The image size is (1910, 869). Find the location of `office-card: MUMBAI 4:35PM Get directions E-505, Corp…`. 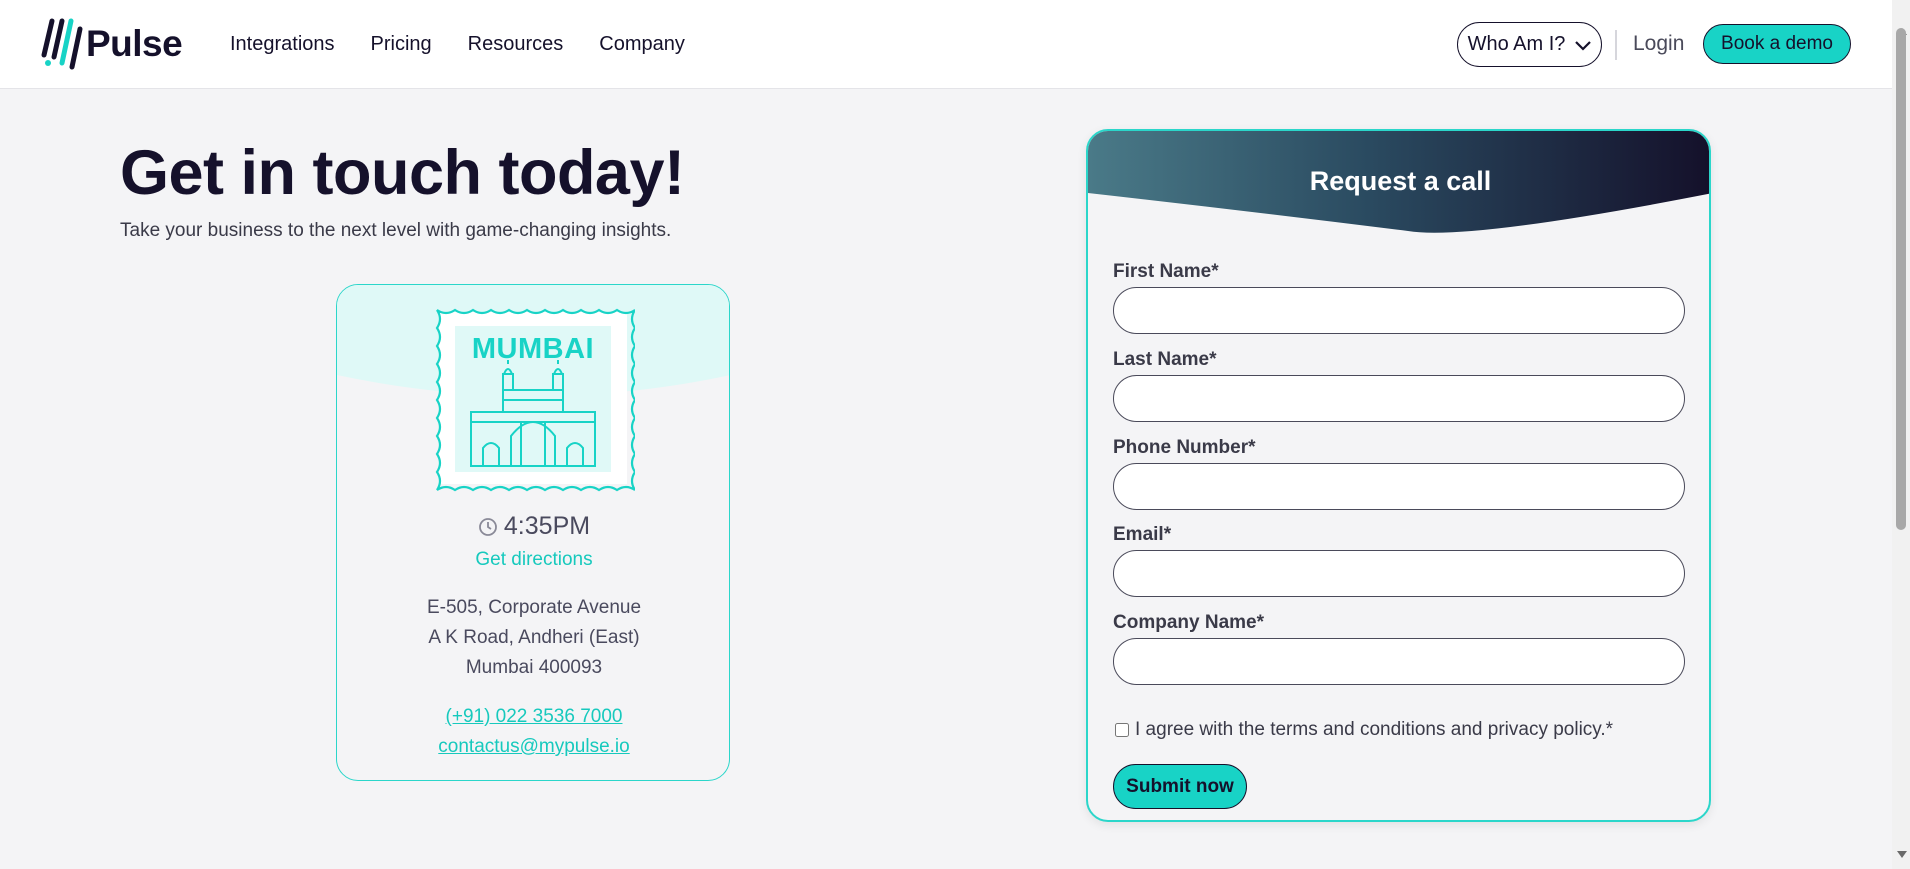

office-card: MUMBAI 4:35PM Get directions E-505, Corp… is located at coordinates (533, 532).